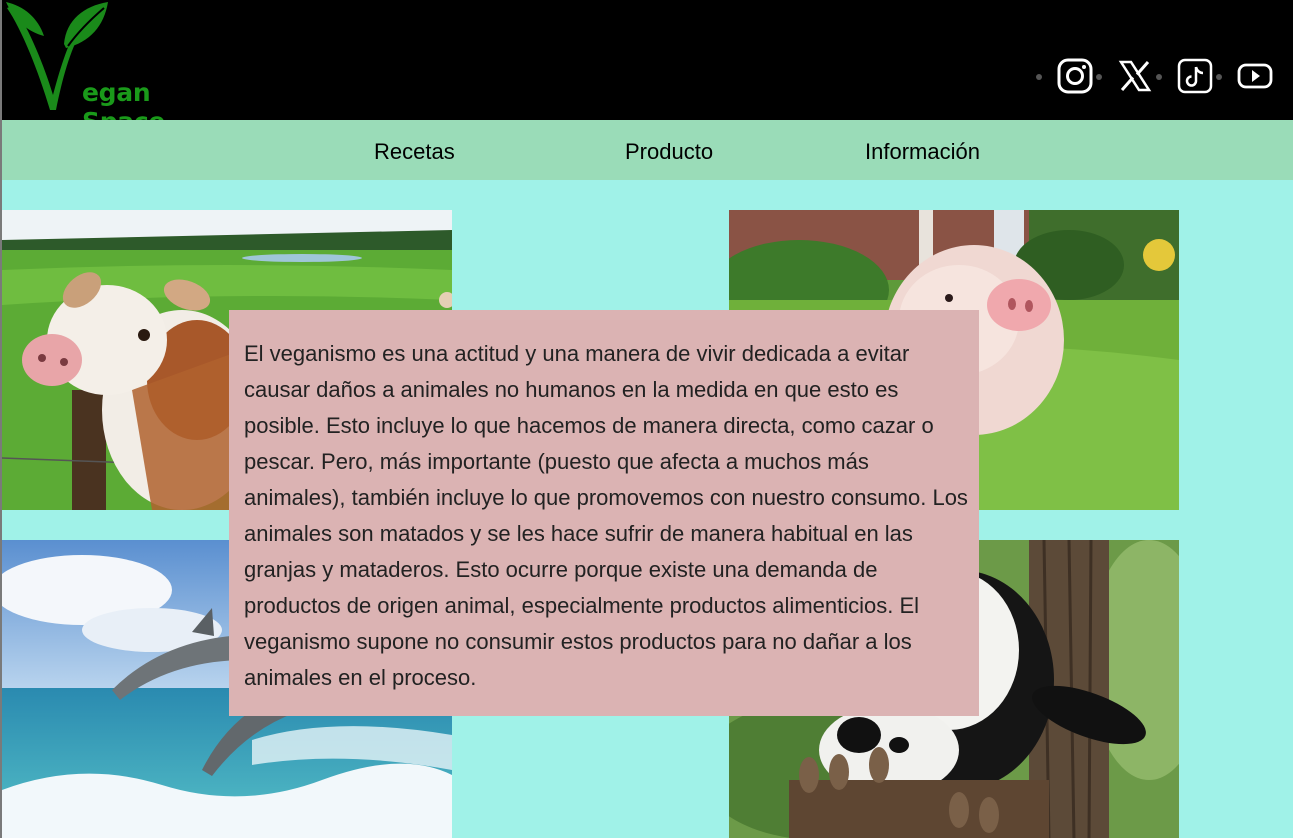 The image size is (1293, 838). I want to click on instagram-icon, so click(1075, 76).